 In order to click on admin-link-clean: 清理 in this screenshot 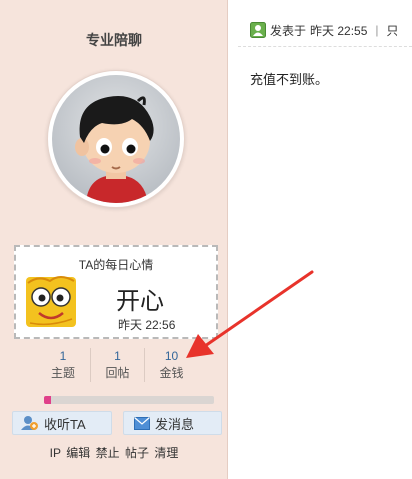, I will do `click(166, 453)`.